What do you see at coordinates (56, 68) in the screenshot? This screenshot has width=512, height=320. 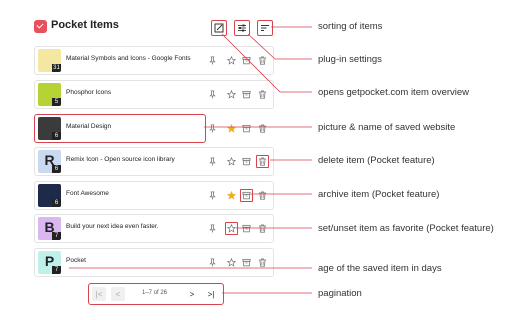 I see `age-badge: 31` at bounding box center [56, 68].